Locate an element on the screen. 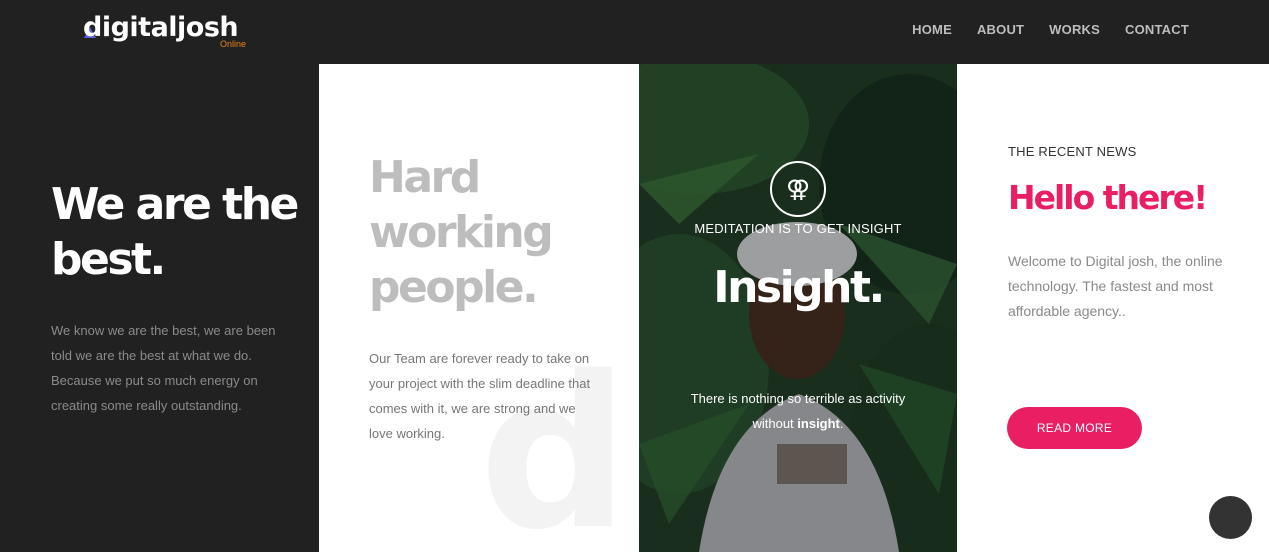 The height and width of the screenshot is (552, 1269). best-heading: We are the best. is located at coordinates (176, 232).